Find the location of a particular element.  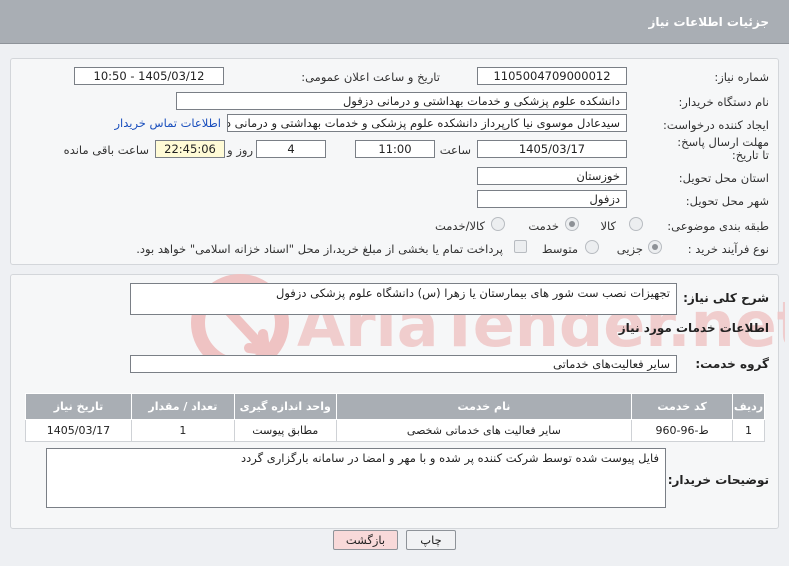

category-radio-goods is located at coordinates (636, 224).